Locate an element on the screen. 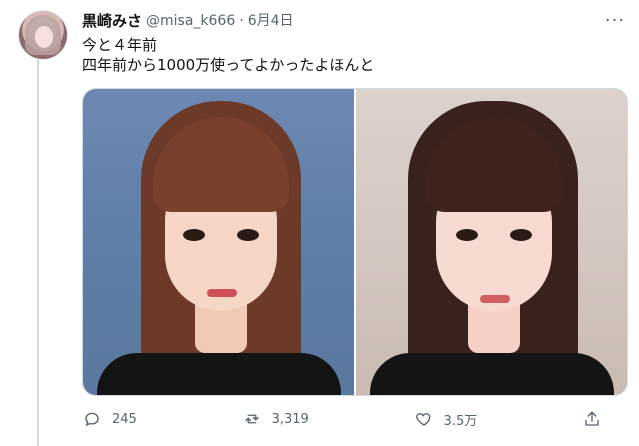 This screenshot has width=639, height=446. like-count: 3.5万 is located at coordinates (460, 421).